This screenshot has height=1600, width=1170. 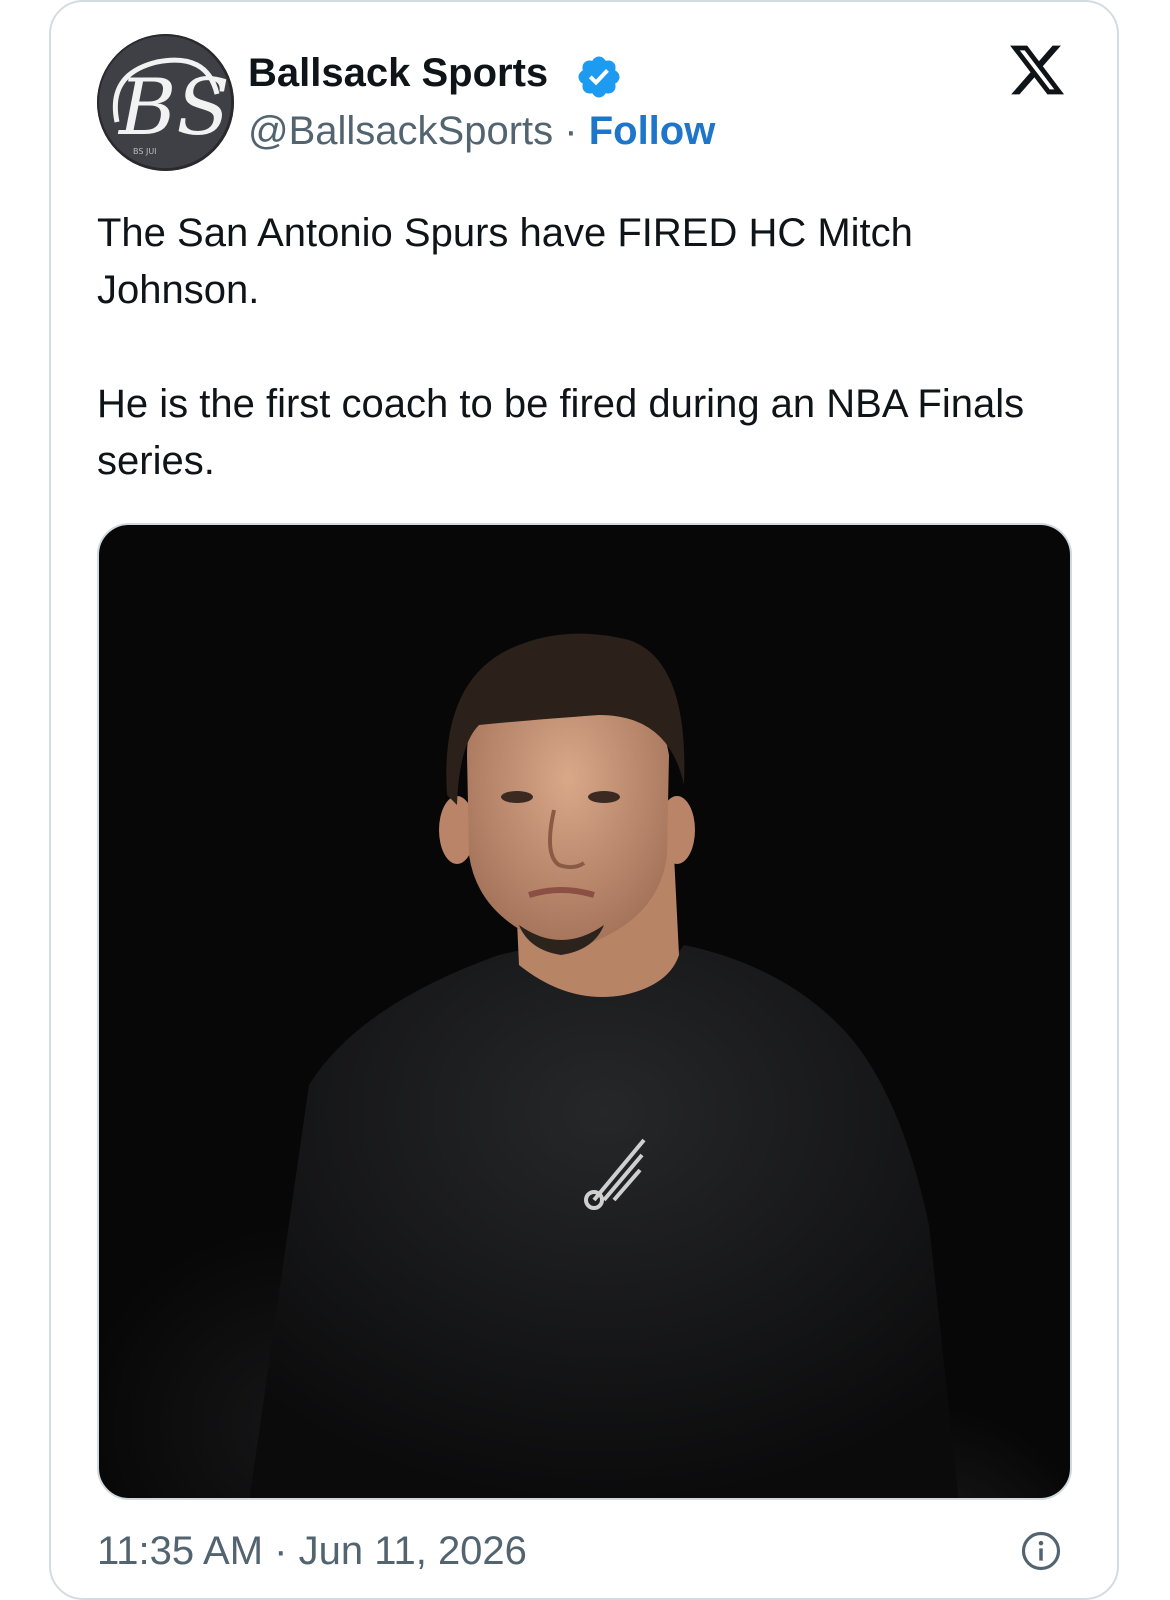 I want to click on author-handle-row: @BallsackSports · Follow, so click(x=481, y=131).